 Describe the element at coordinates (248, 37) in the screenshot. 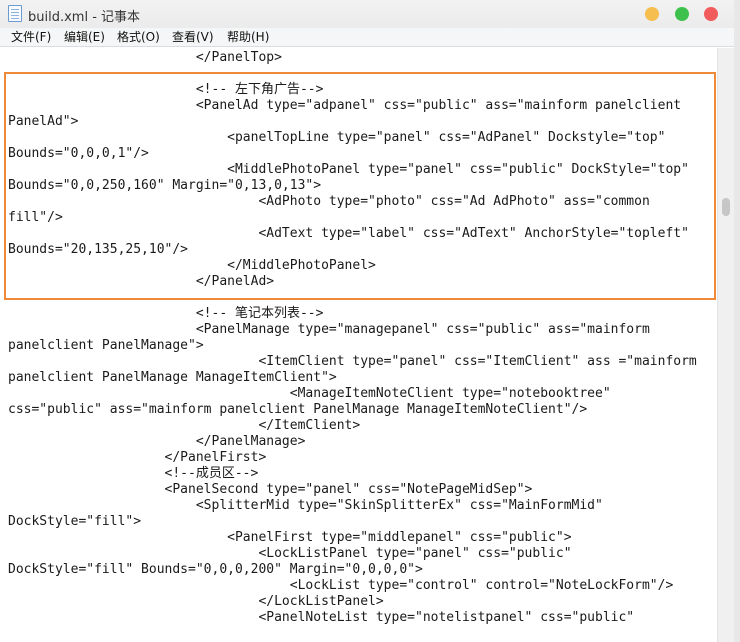

I see `menu-help: 帮助(H)` at that location.